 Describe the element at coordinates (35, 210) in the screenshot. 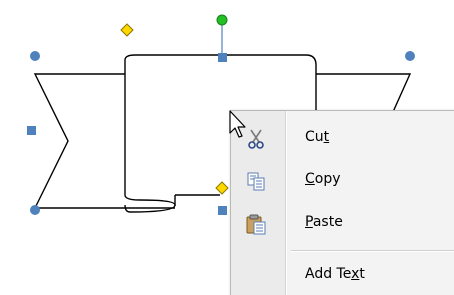

I see `resize-handle-bottom-left` at that location.